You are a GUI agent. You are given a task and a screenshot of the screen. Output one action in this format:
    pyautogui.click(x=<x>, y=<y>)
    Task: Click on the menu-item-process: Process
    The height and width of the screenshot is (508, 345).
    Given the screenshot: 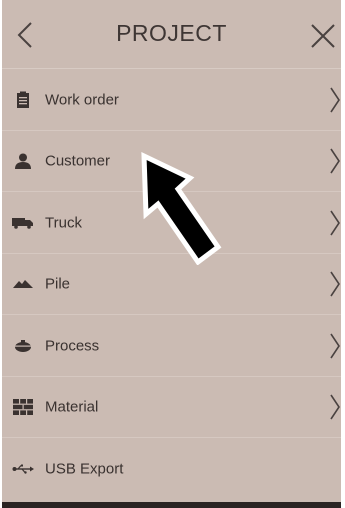 What is the action you would take?
    pyautogui.click(x=171, y=346)
    